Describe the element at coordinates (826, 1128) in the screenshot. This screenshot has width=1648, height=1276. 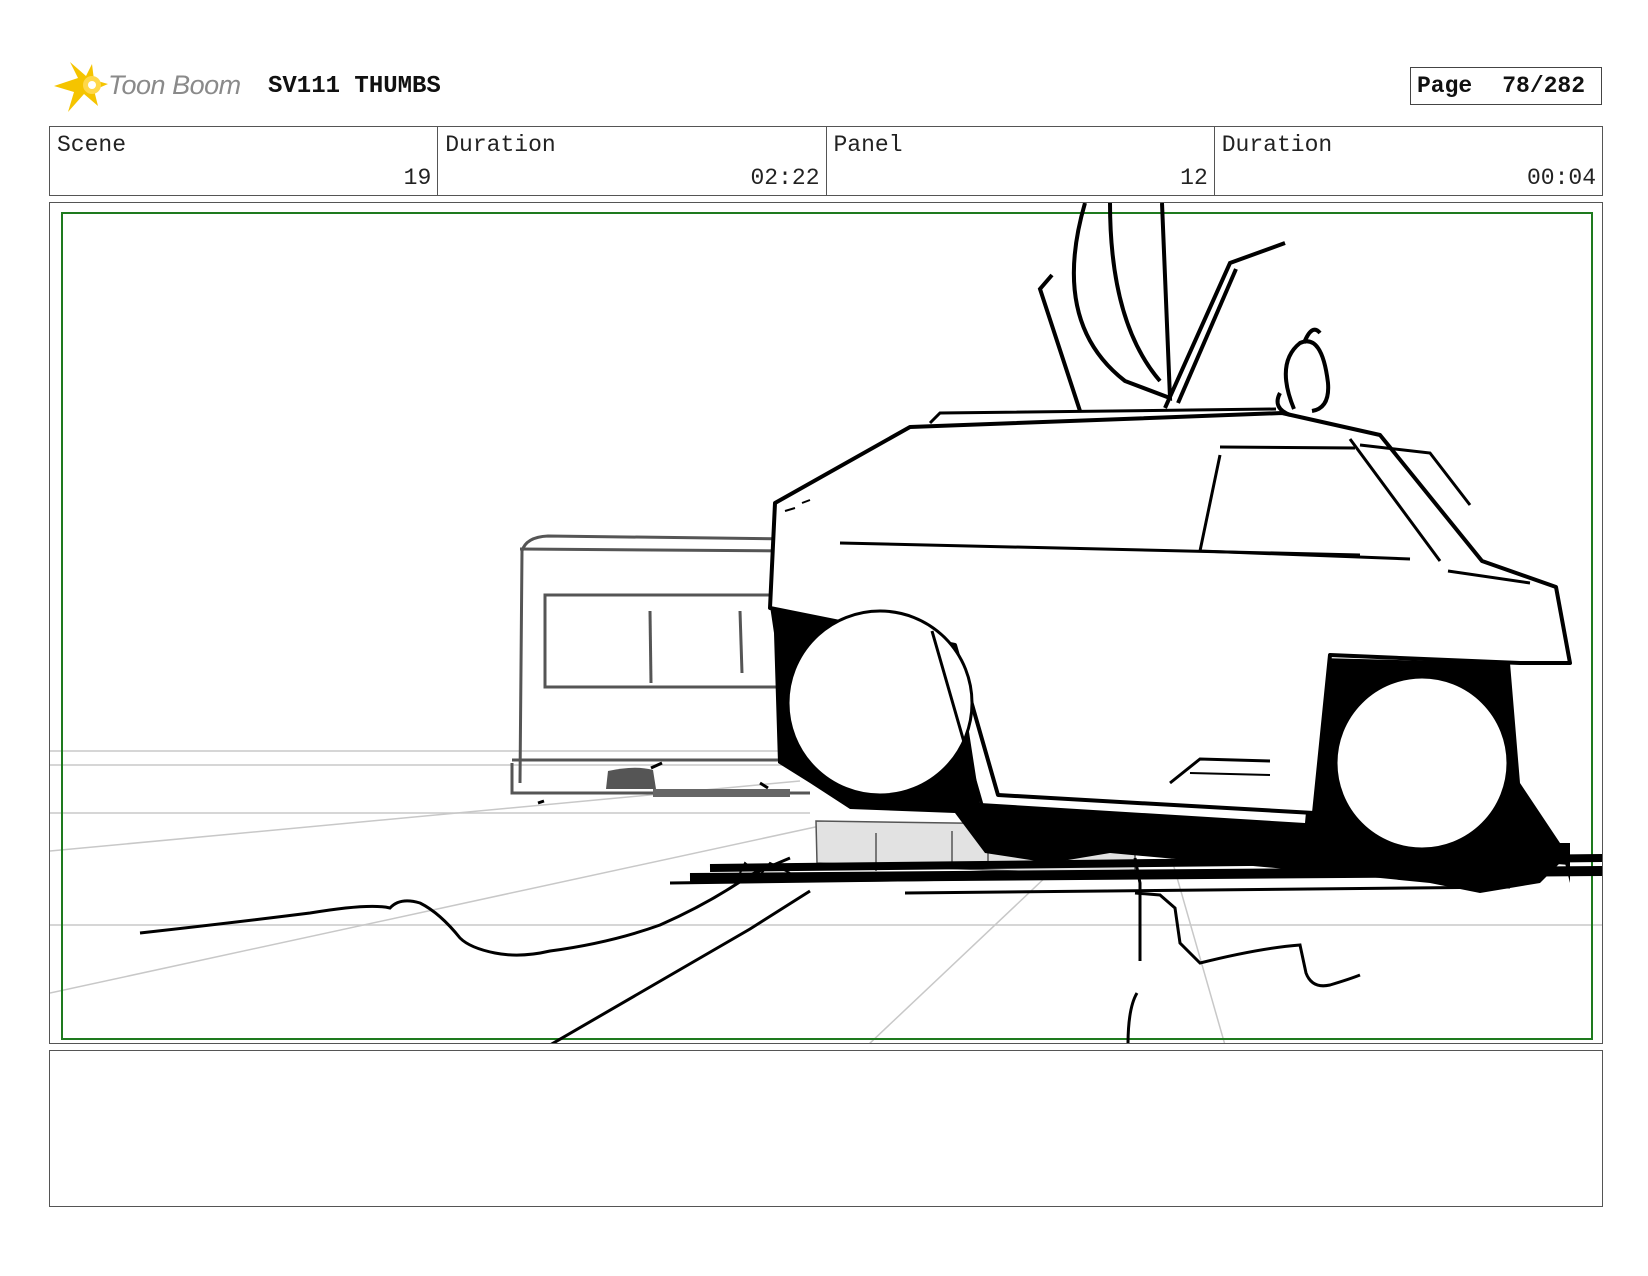
I see `panel-notes-area` at that location.